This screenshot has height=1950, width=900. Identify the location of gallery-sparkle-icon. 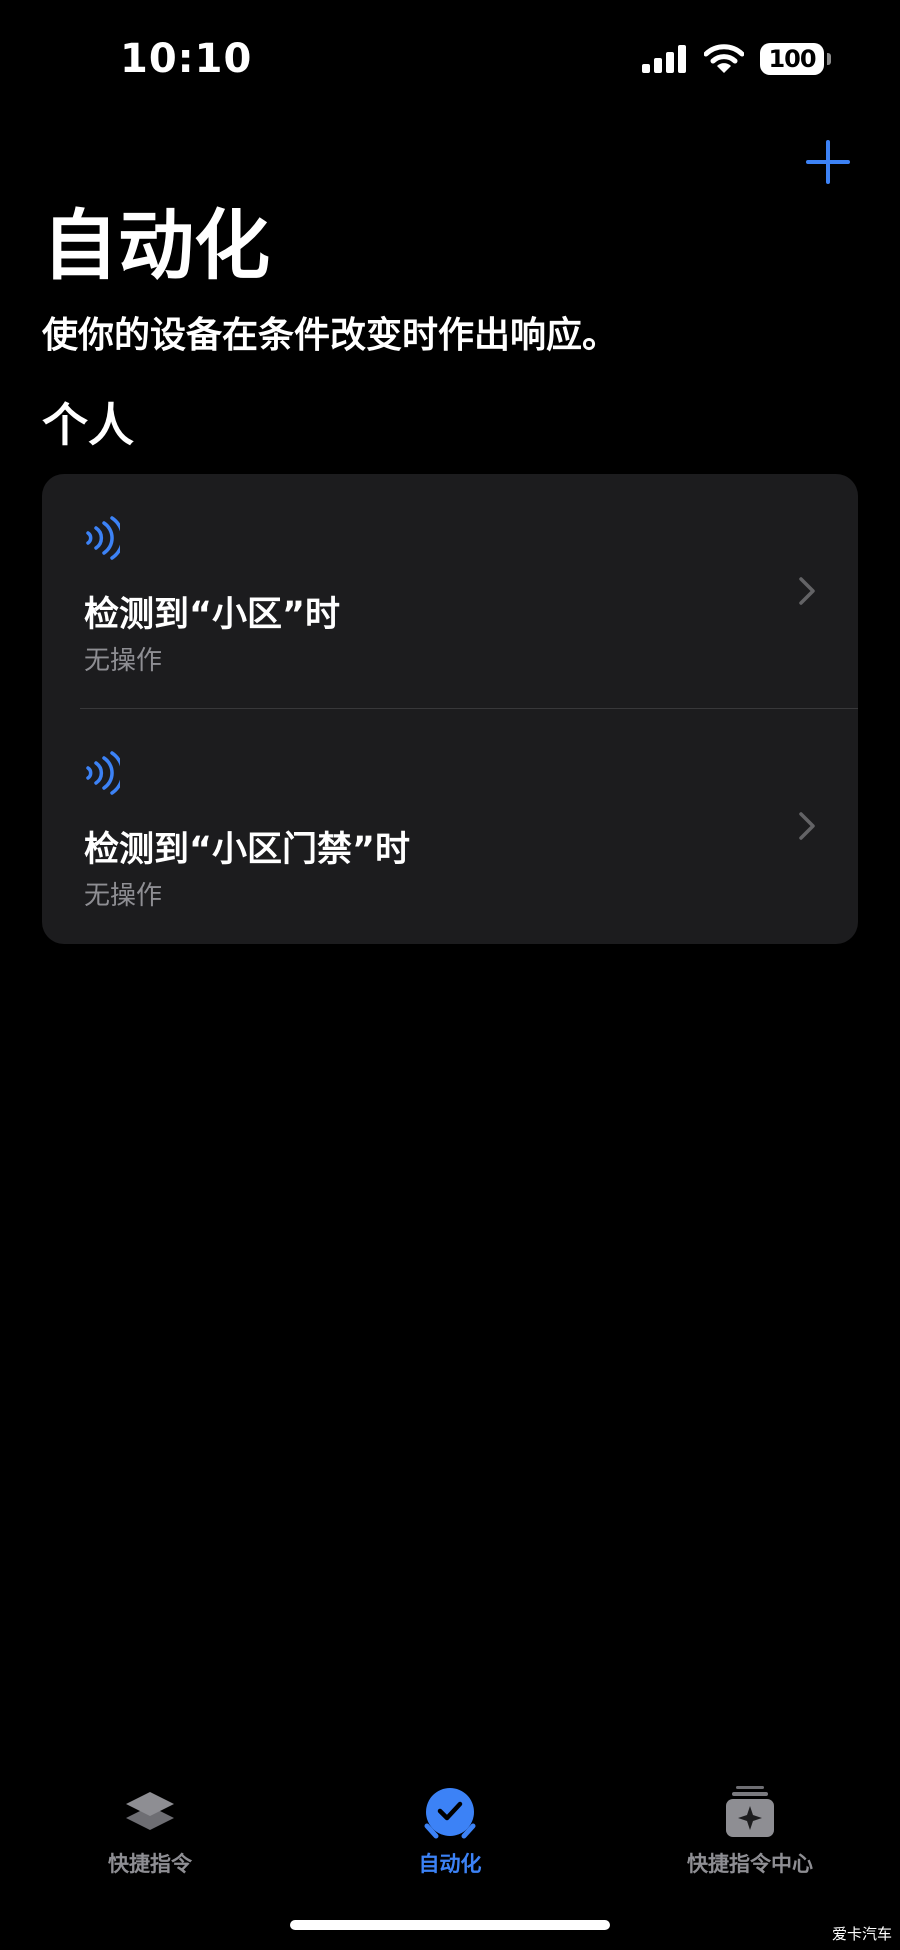
(750, 1811).